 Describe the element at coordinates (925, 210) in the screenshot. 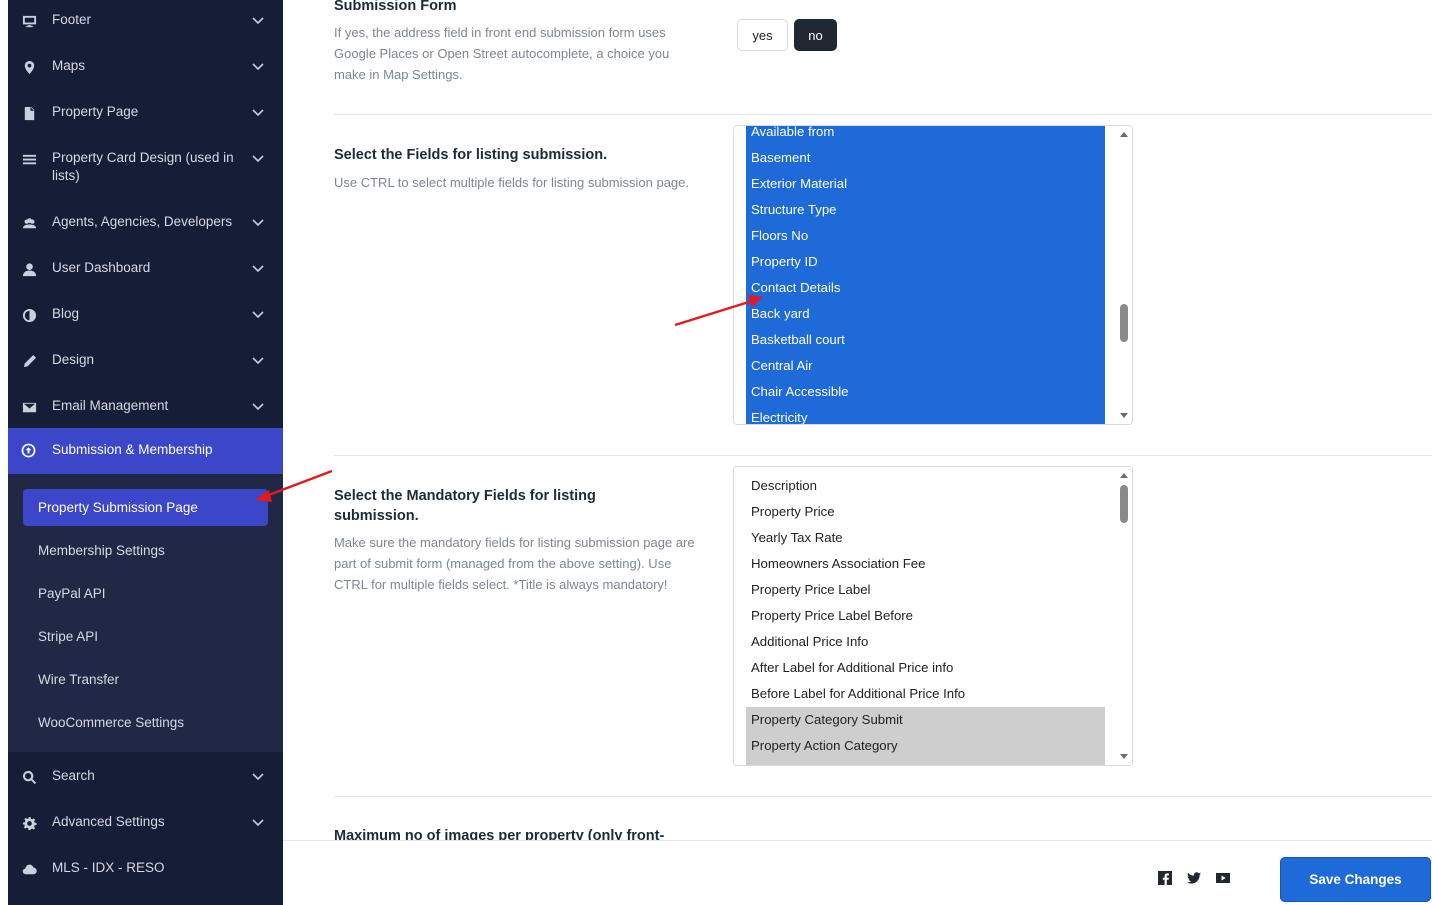

I see `list-option: Structure Type` at that location.